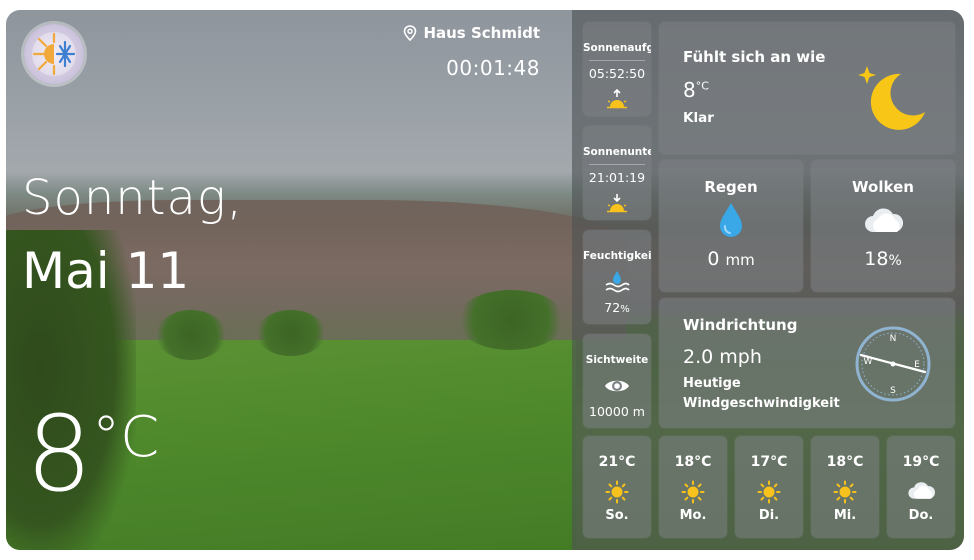 This screenshot has height=560, width=974. What do you see at coordinates (617, 256) in the screenshot?
I see `humidity-title: Feuchtigkei` at bounding box center [617, 256].